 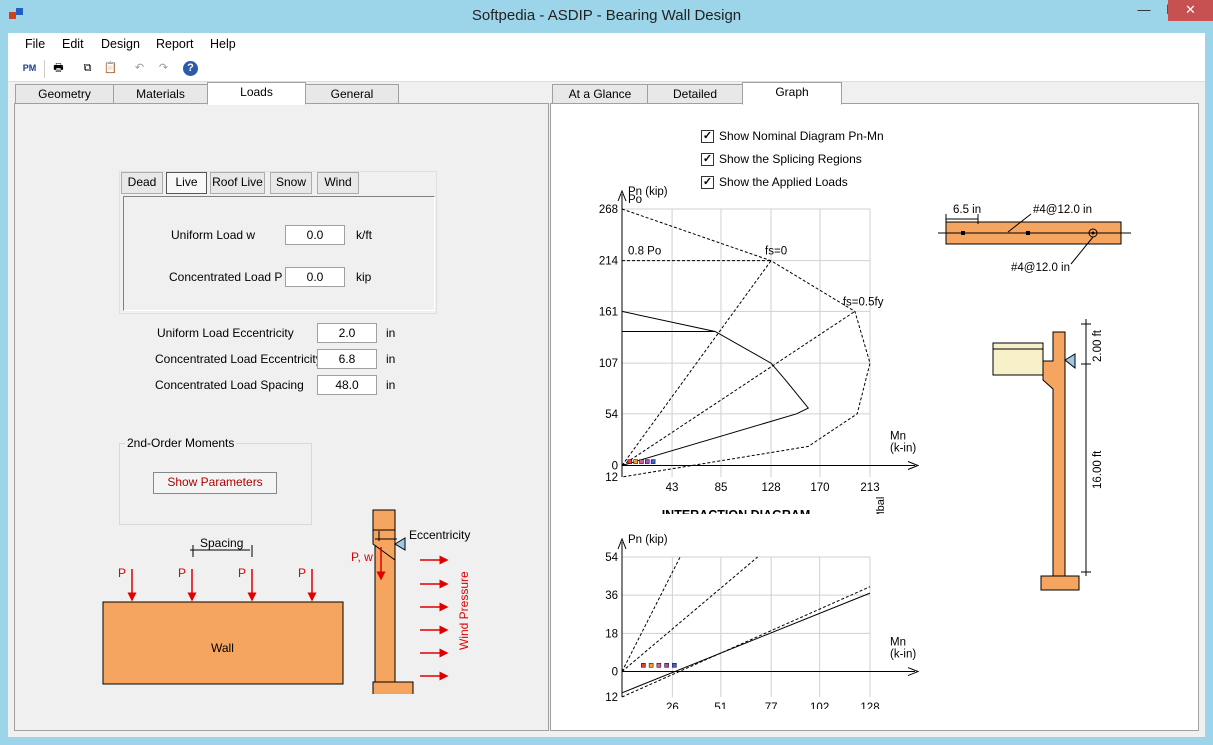 What do you see at coordinates (163, 68) in the screenshot?
I see `redo-icon: ↷` at bounding box center [163, 68].